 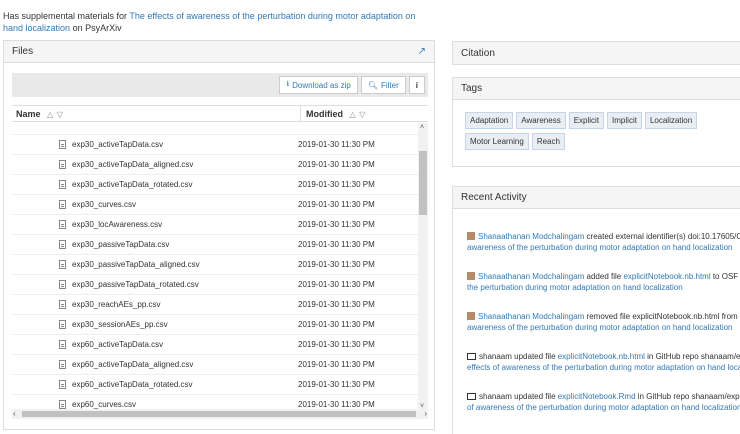 I want to click on info-button: i, so click(x=416, y=85).